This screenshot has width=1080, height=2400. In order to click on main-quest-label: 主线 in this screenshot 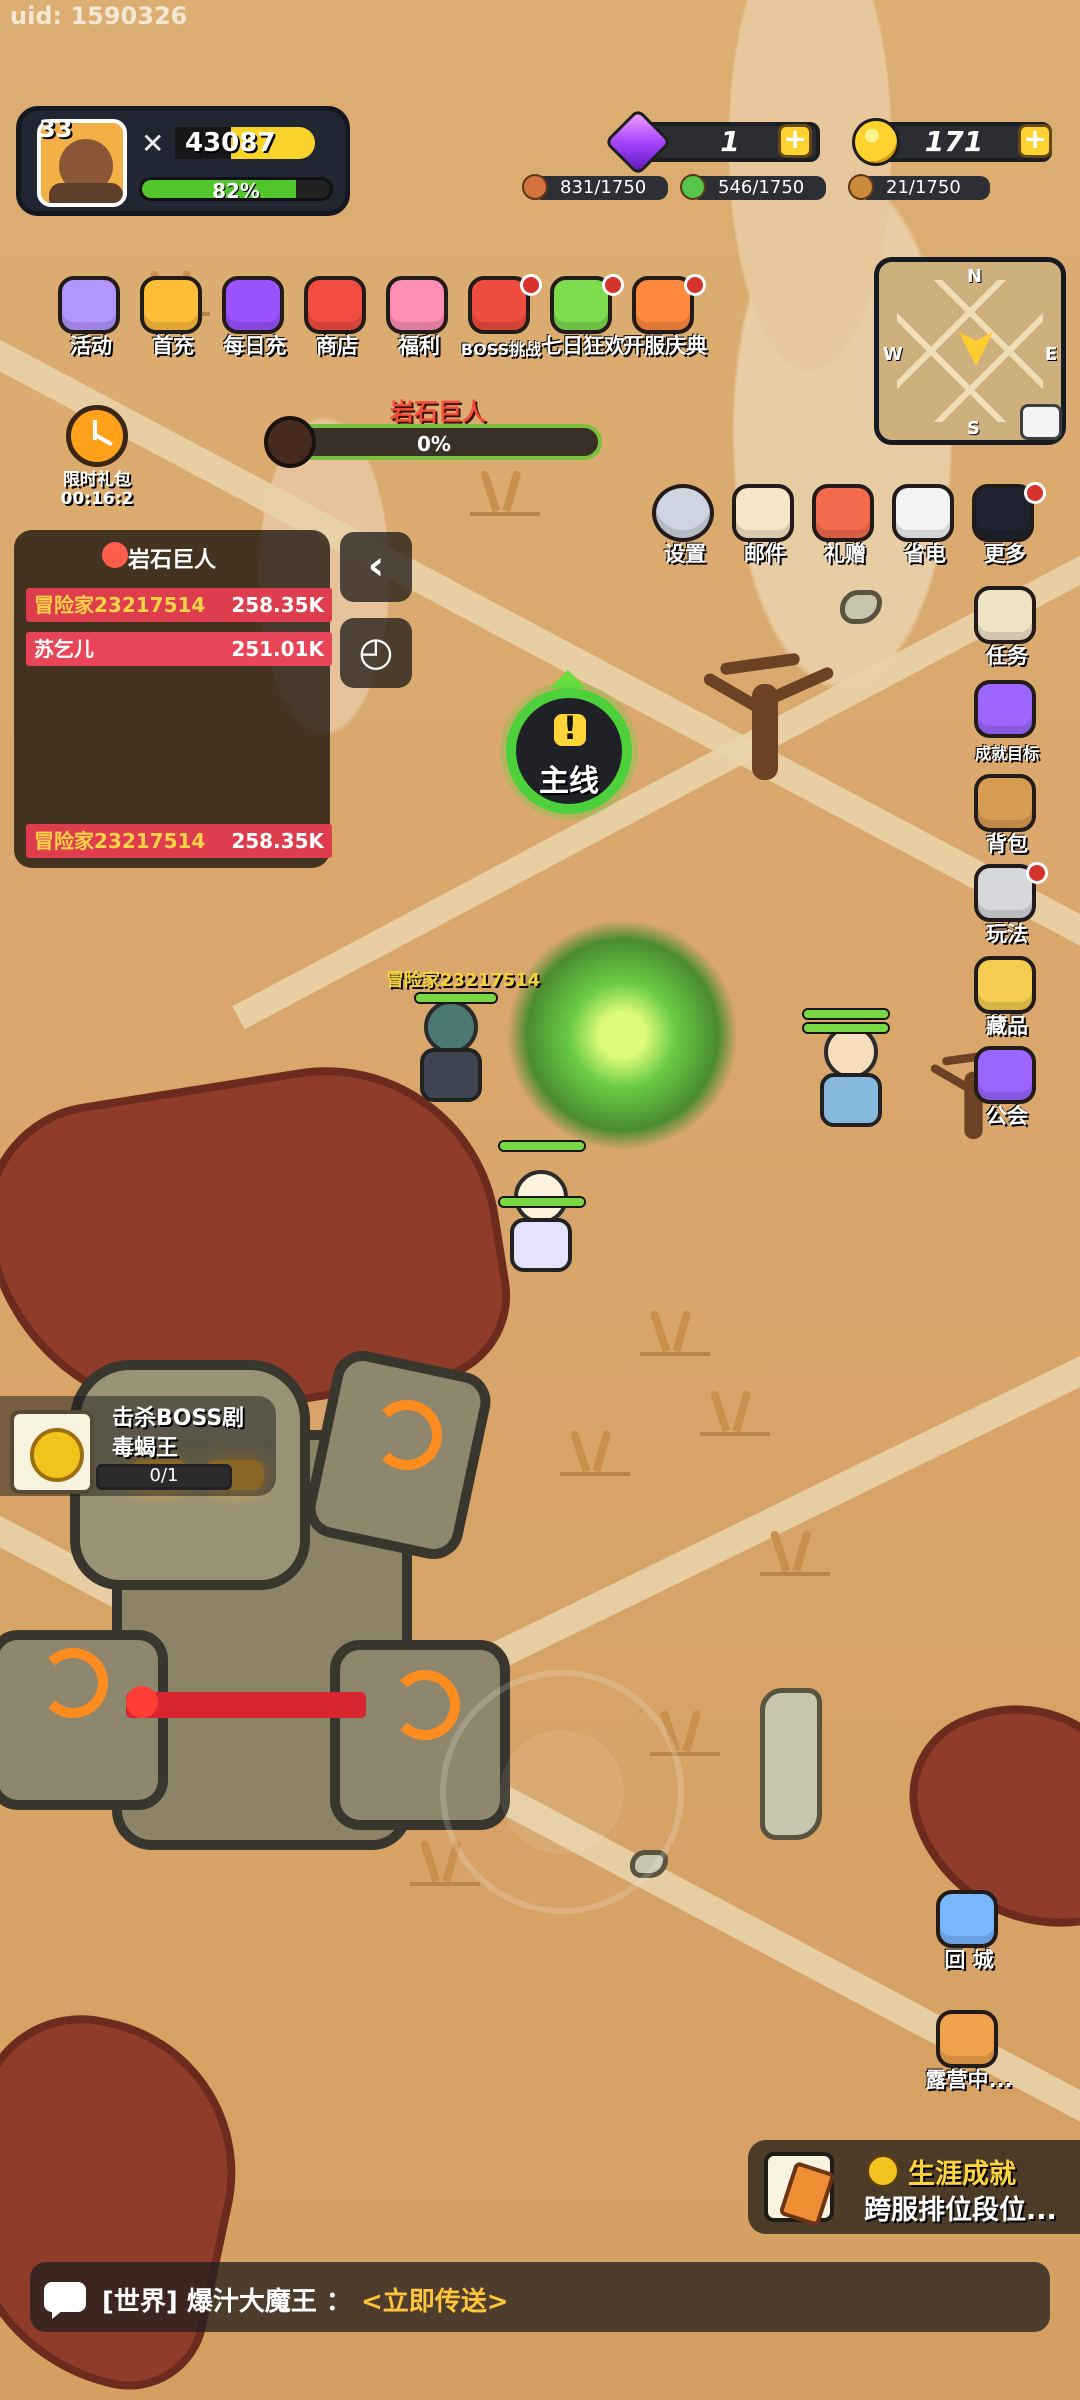, I will do `click(569, 781)`.